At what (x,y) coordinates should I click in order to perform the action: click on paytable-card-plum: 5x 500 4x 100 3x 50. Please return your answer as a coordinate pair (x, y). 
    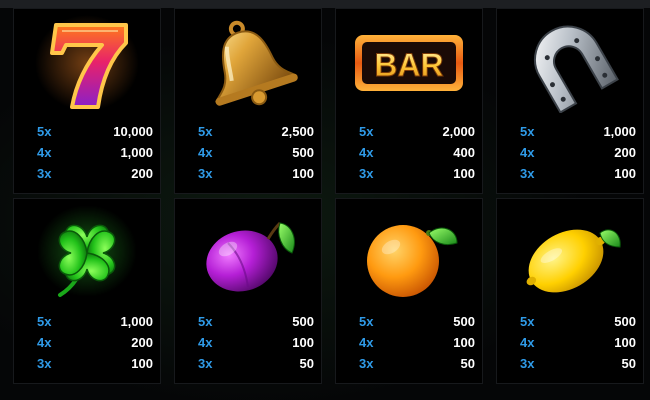
    Looking at the image, I should click on (248, 291).